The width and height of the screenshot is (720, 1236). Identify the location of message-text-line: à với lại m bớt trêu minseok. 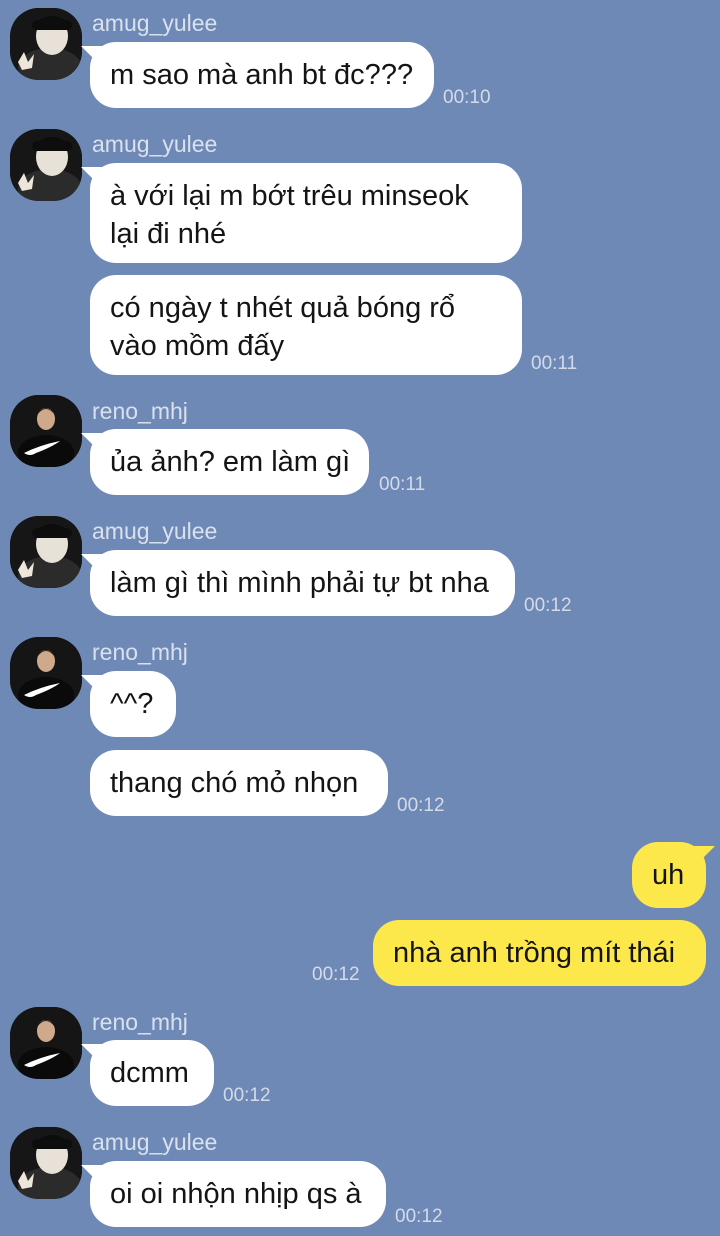
(289, 196).